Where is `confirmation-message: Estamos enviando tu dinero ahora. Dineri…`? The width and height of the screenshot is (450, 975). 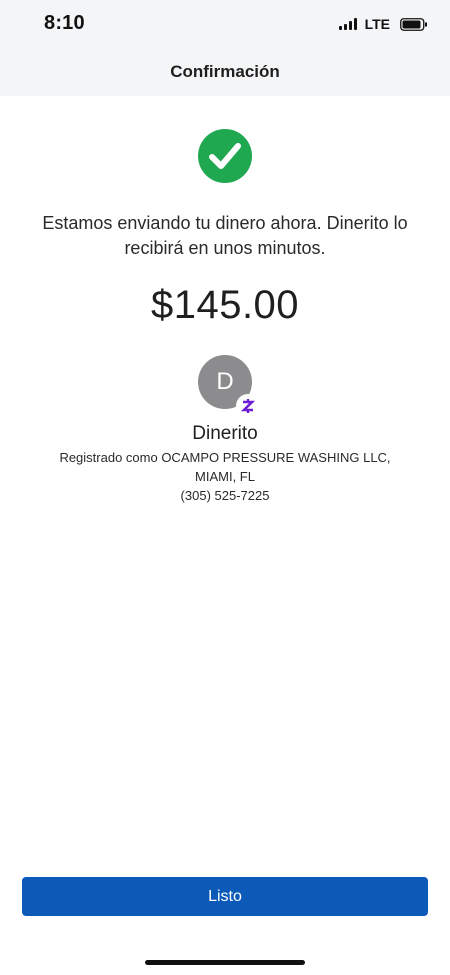 confirmation-message: Estamos enviando tu dinero ahora. Dineri… is located at coordinates (225, 235).